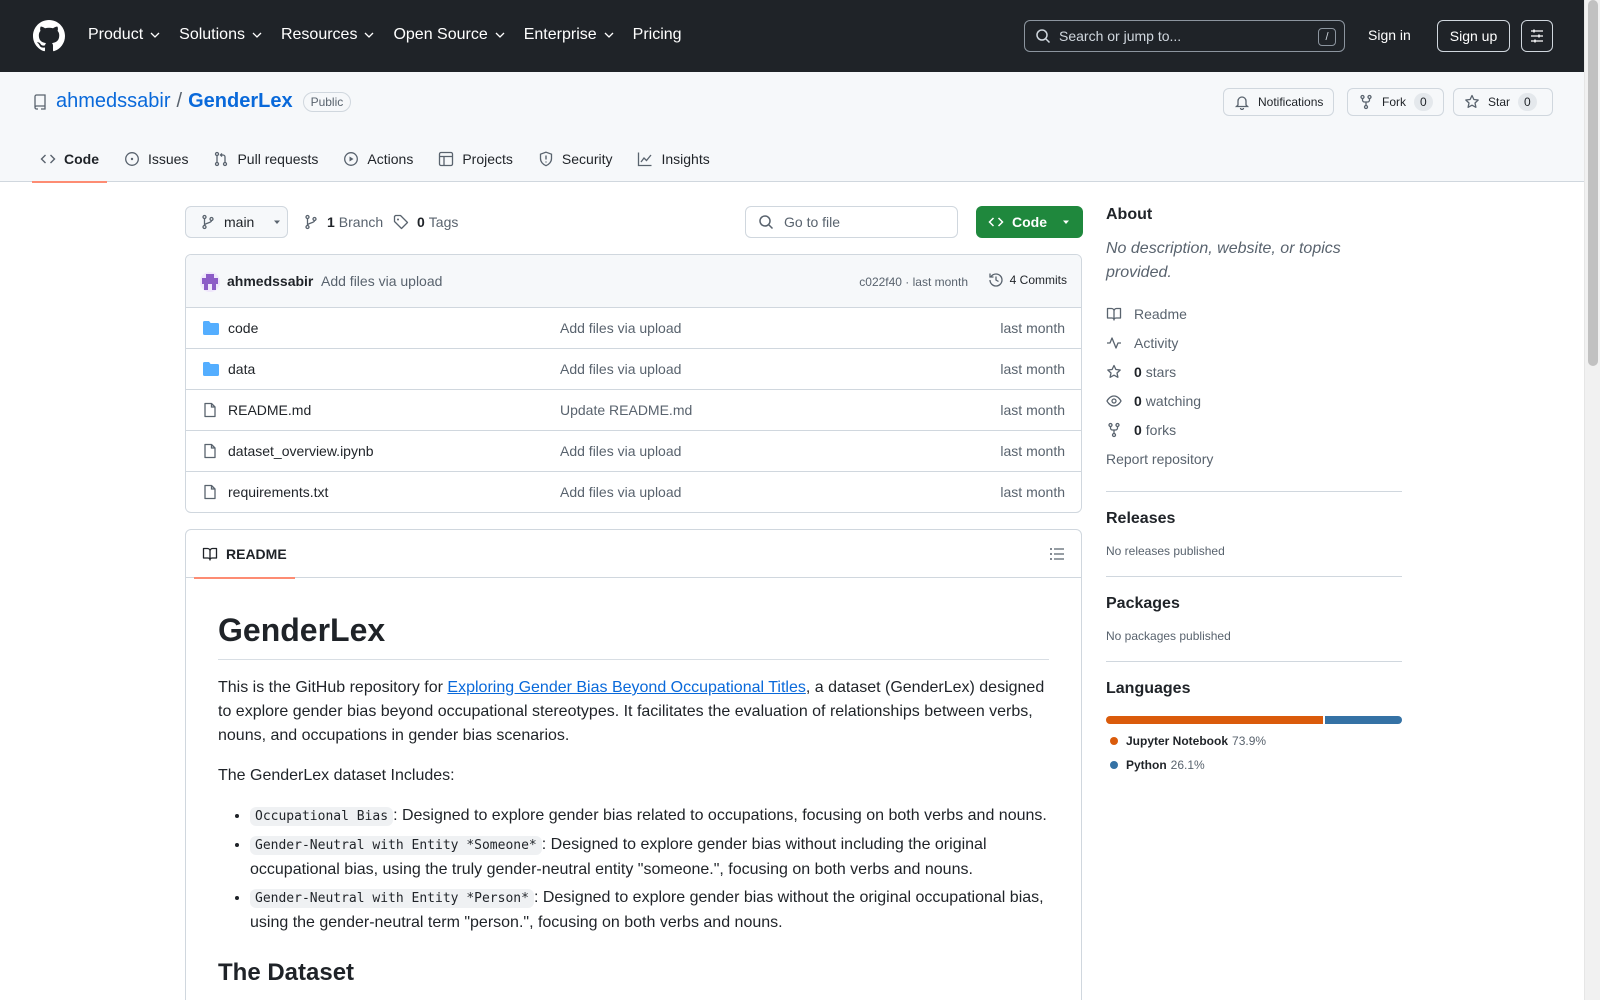 Image resolution: width=1600 pixels, height=1000 pixels. Describe the element at coordinates (812, 222) in the screenshot. I see `go-to-file-placeholder: Go to file` at that location.